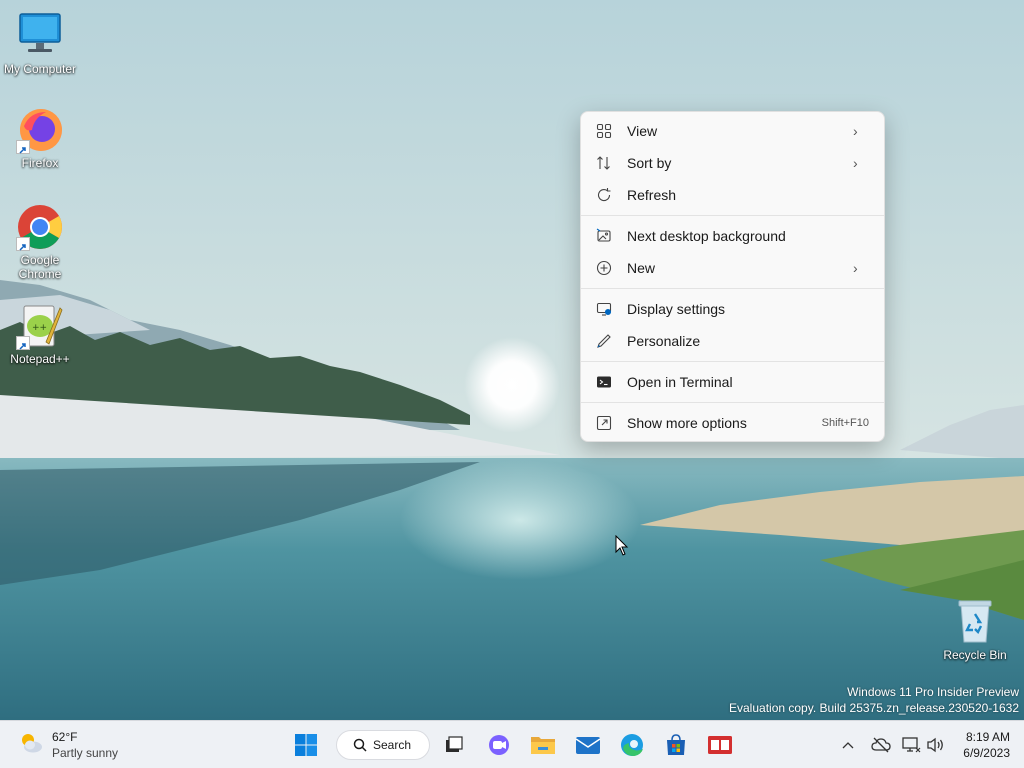  I want to click on desktop-icon-google-chrome: Google Chrome, so click(40, 242).